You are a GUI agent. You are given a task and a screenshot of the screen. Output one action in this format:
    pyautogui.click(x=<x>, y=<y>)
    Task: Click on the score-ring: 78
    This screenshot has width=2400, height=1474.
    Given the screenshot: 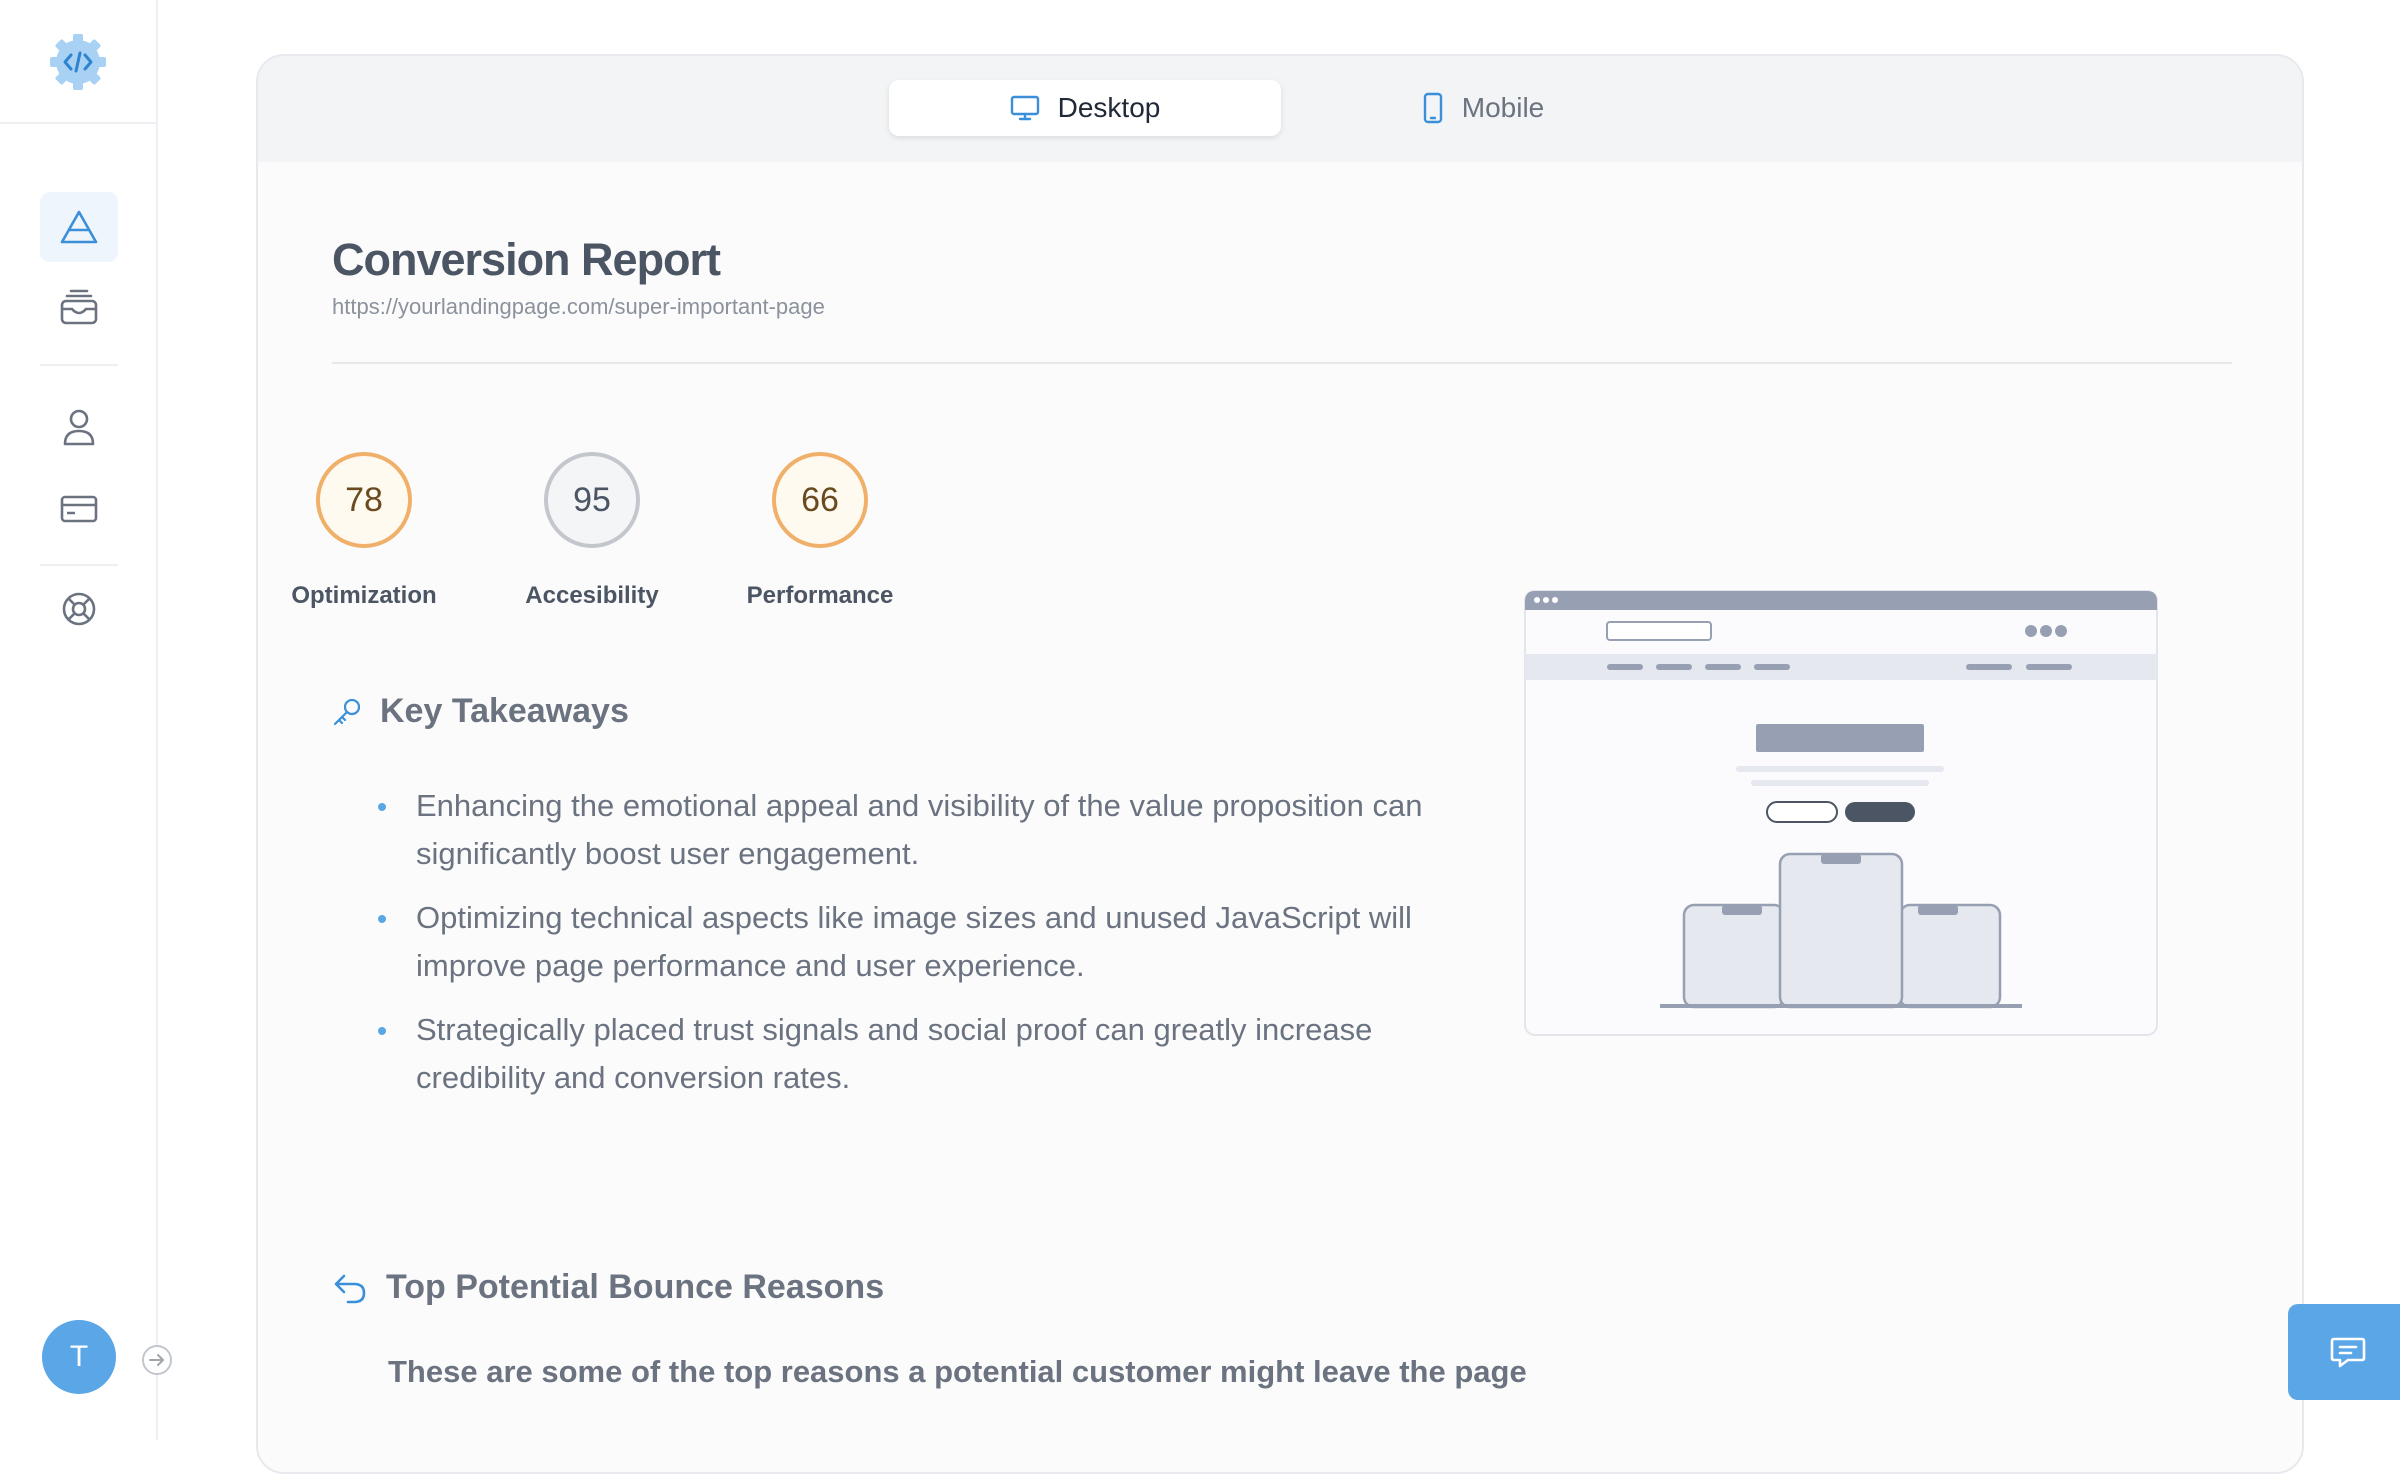 What is the action you would take?
    pyautogui.click(x=364, y=500)
    